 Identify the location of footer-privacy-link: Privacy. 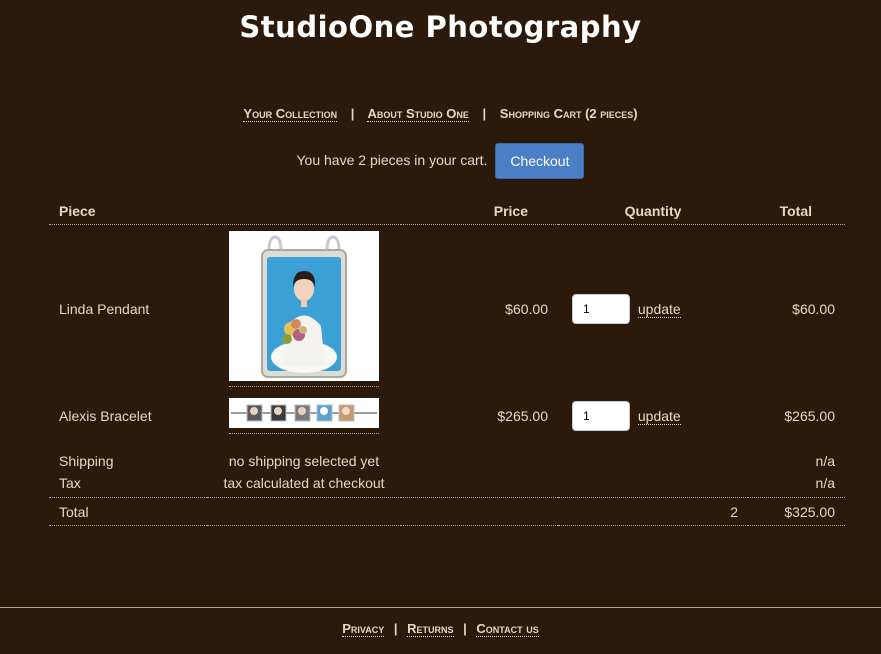
(363, 629).